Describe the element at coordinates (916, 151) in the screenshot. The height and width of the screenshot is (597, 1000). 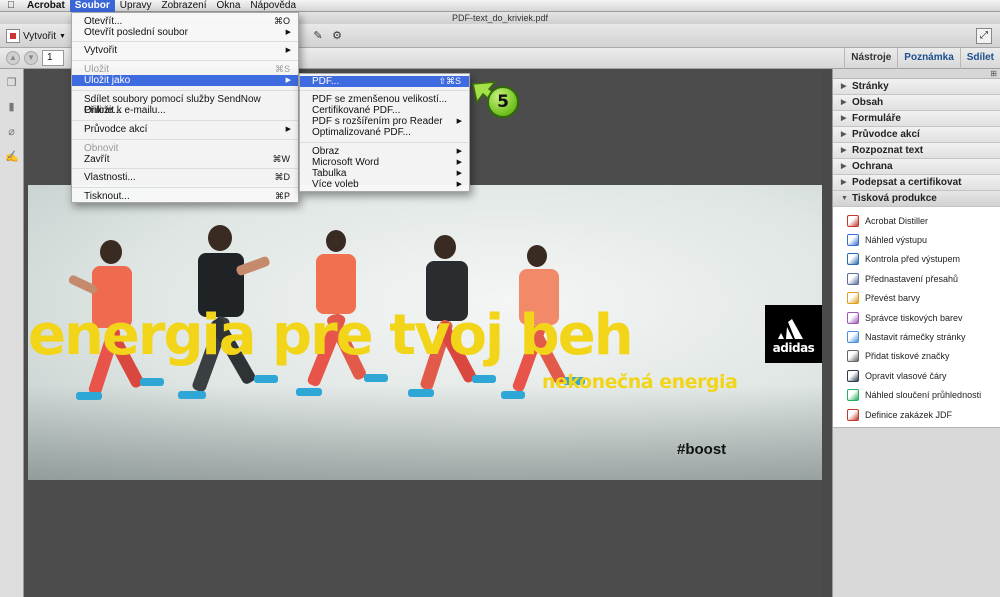
I see `section-recognize-text: ▶ Rozpoznat text` at that location.